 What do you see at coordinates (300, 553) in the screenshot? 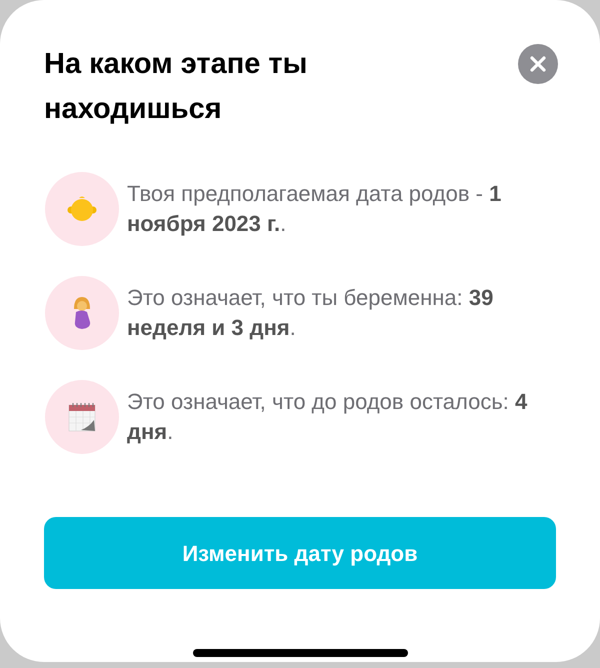
I see `change-date-button: Изменить дату родов` at bounding box center [300, 553].